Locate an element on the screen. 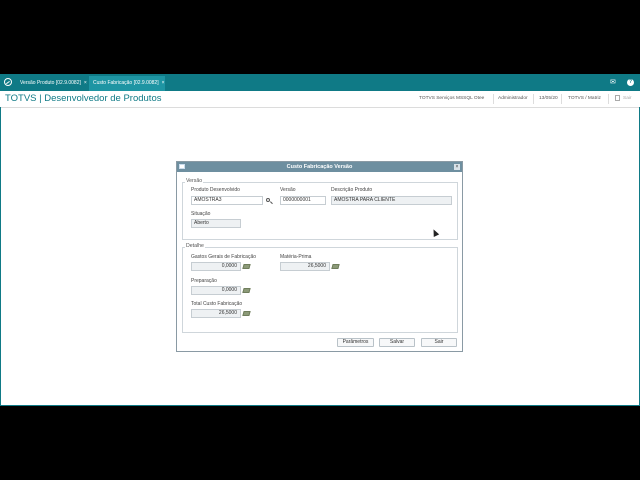 The height and width of the screenshot is (480, 640). tab-custo-fabricacao: Custo Fabricação [02.9.0082] × is located at coordinates (127, 83).